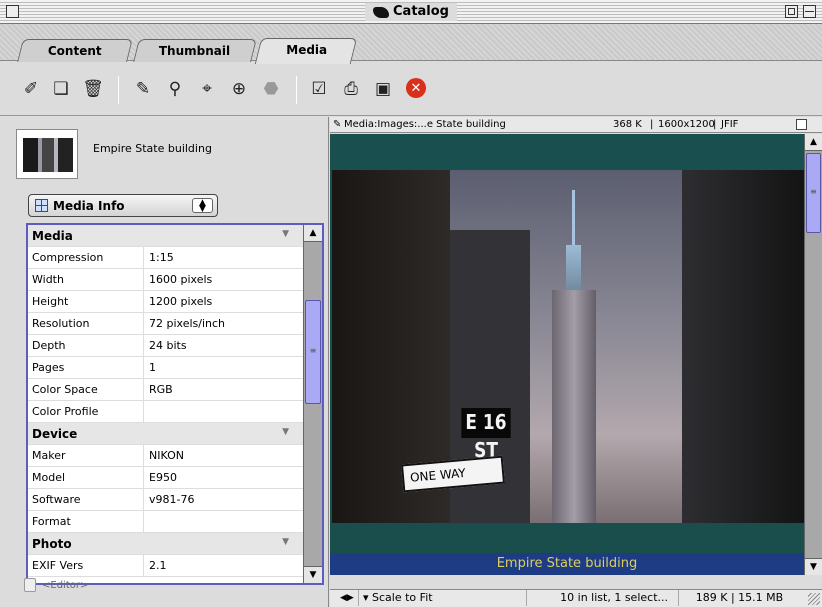 The image size is (822, 607). I want to click on popup-label: Media Info, so click(89, 205).